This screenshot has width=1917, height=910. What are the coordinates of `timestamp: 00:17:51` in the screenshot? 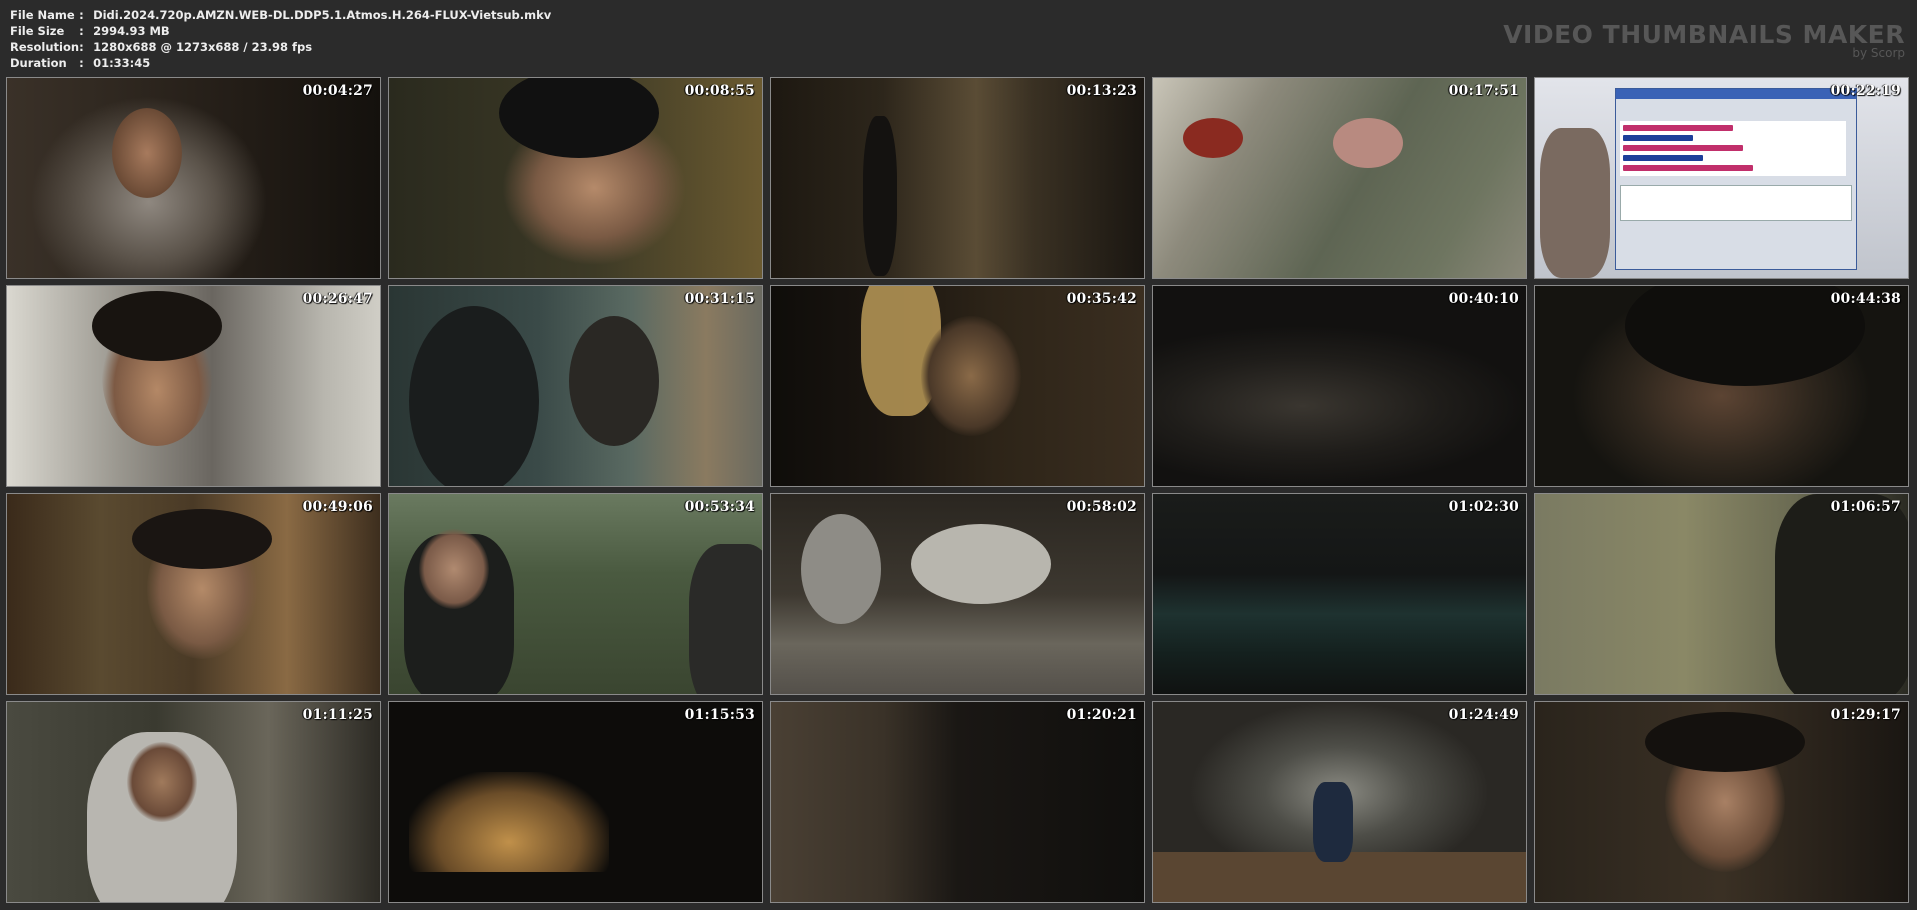 It's located at (1483, 91).